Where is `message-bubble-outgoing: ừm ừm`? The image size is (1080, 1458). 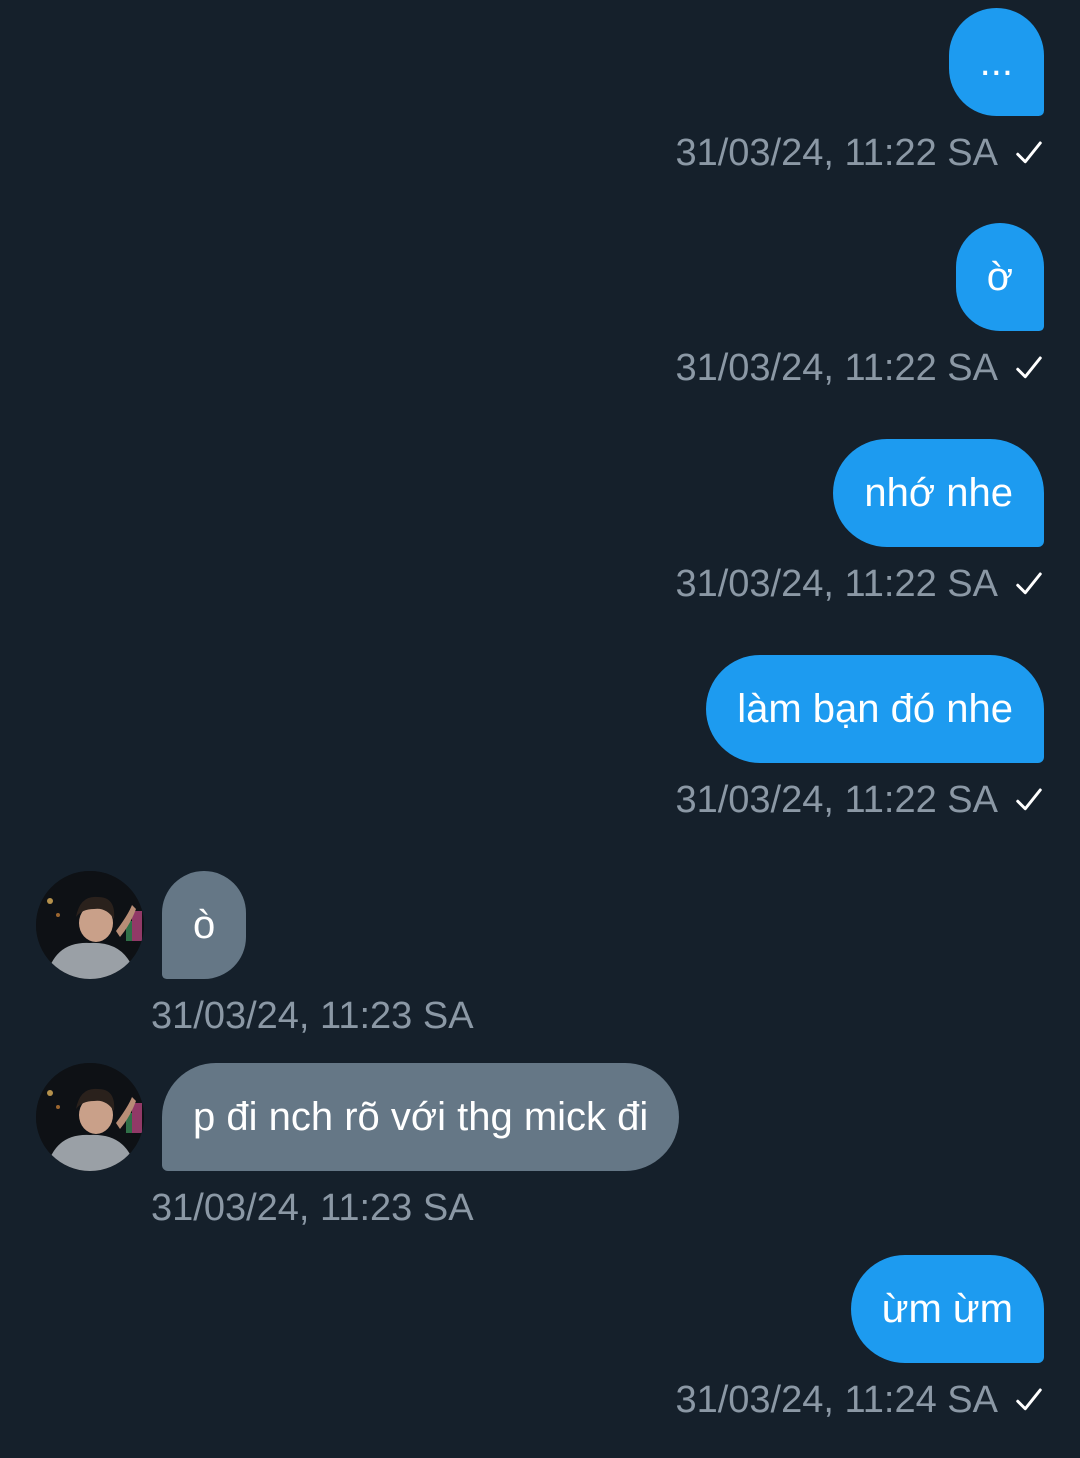
message-bubble-outgoing: ừm ừm is located at coordinates (947, 1309).